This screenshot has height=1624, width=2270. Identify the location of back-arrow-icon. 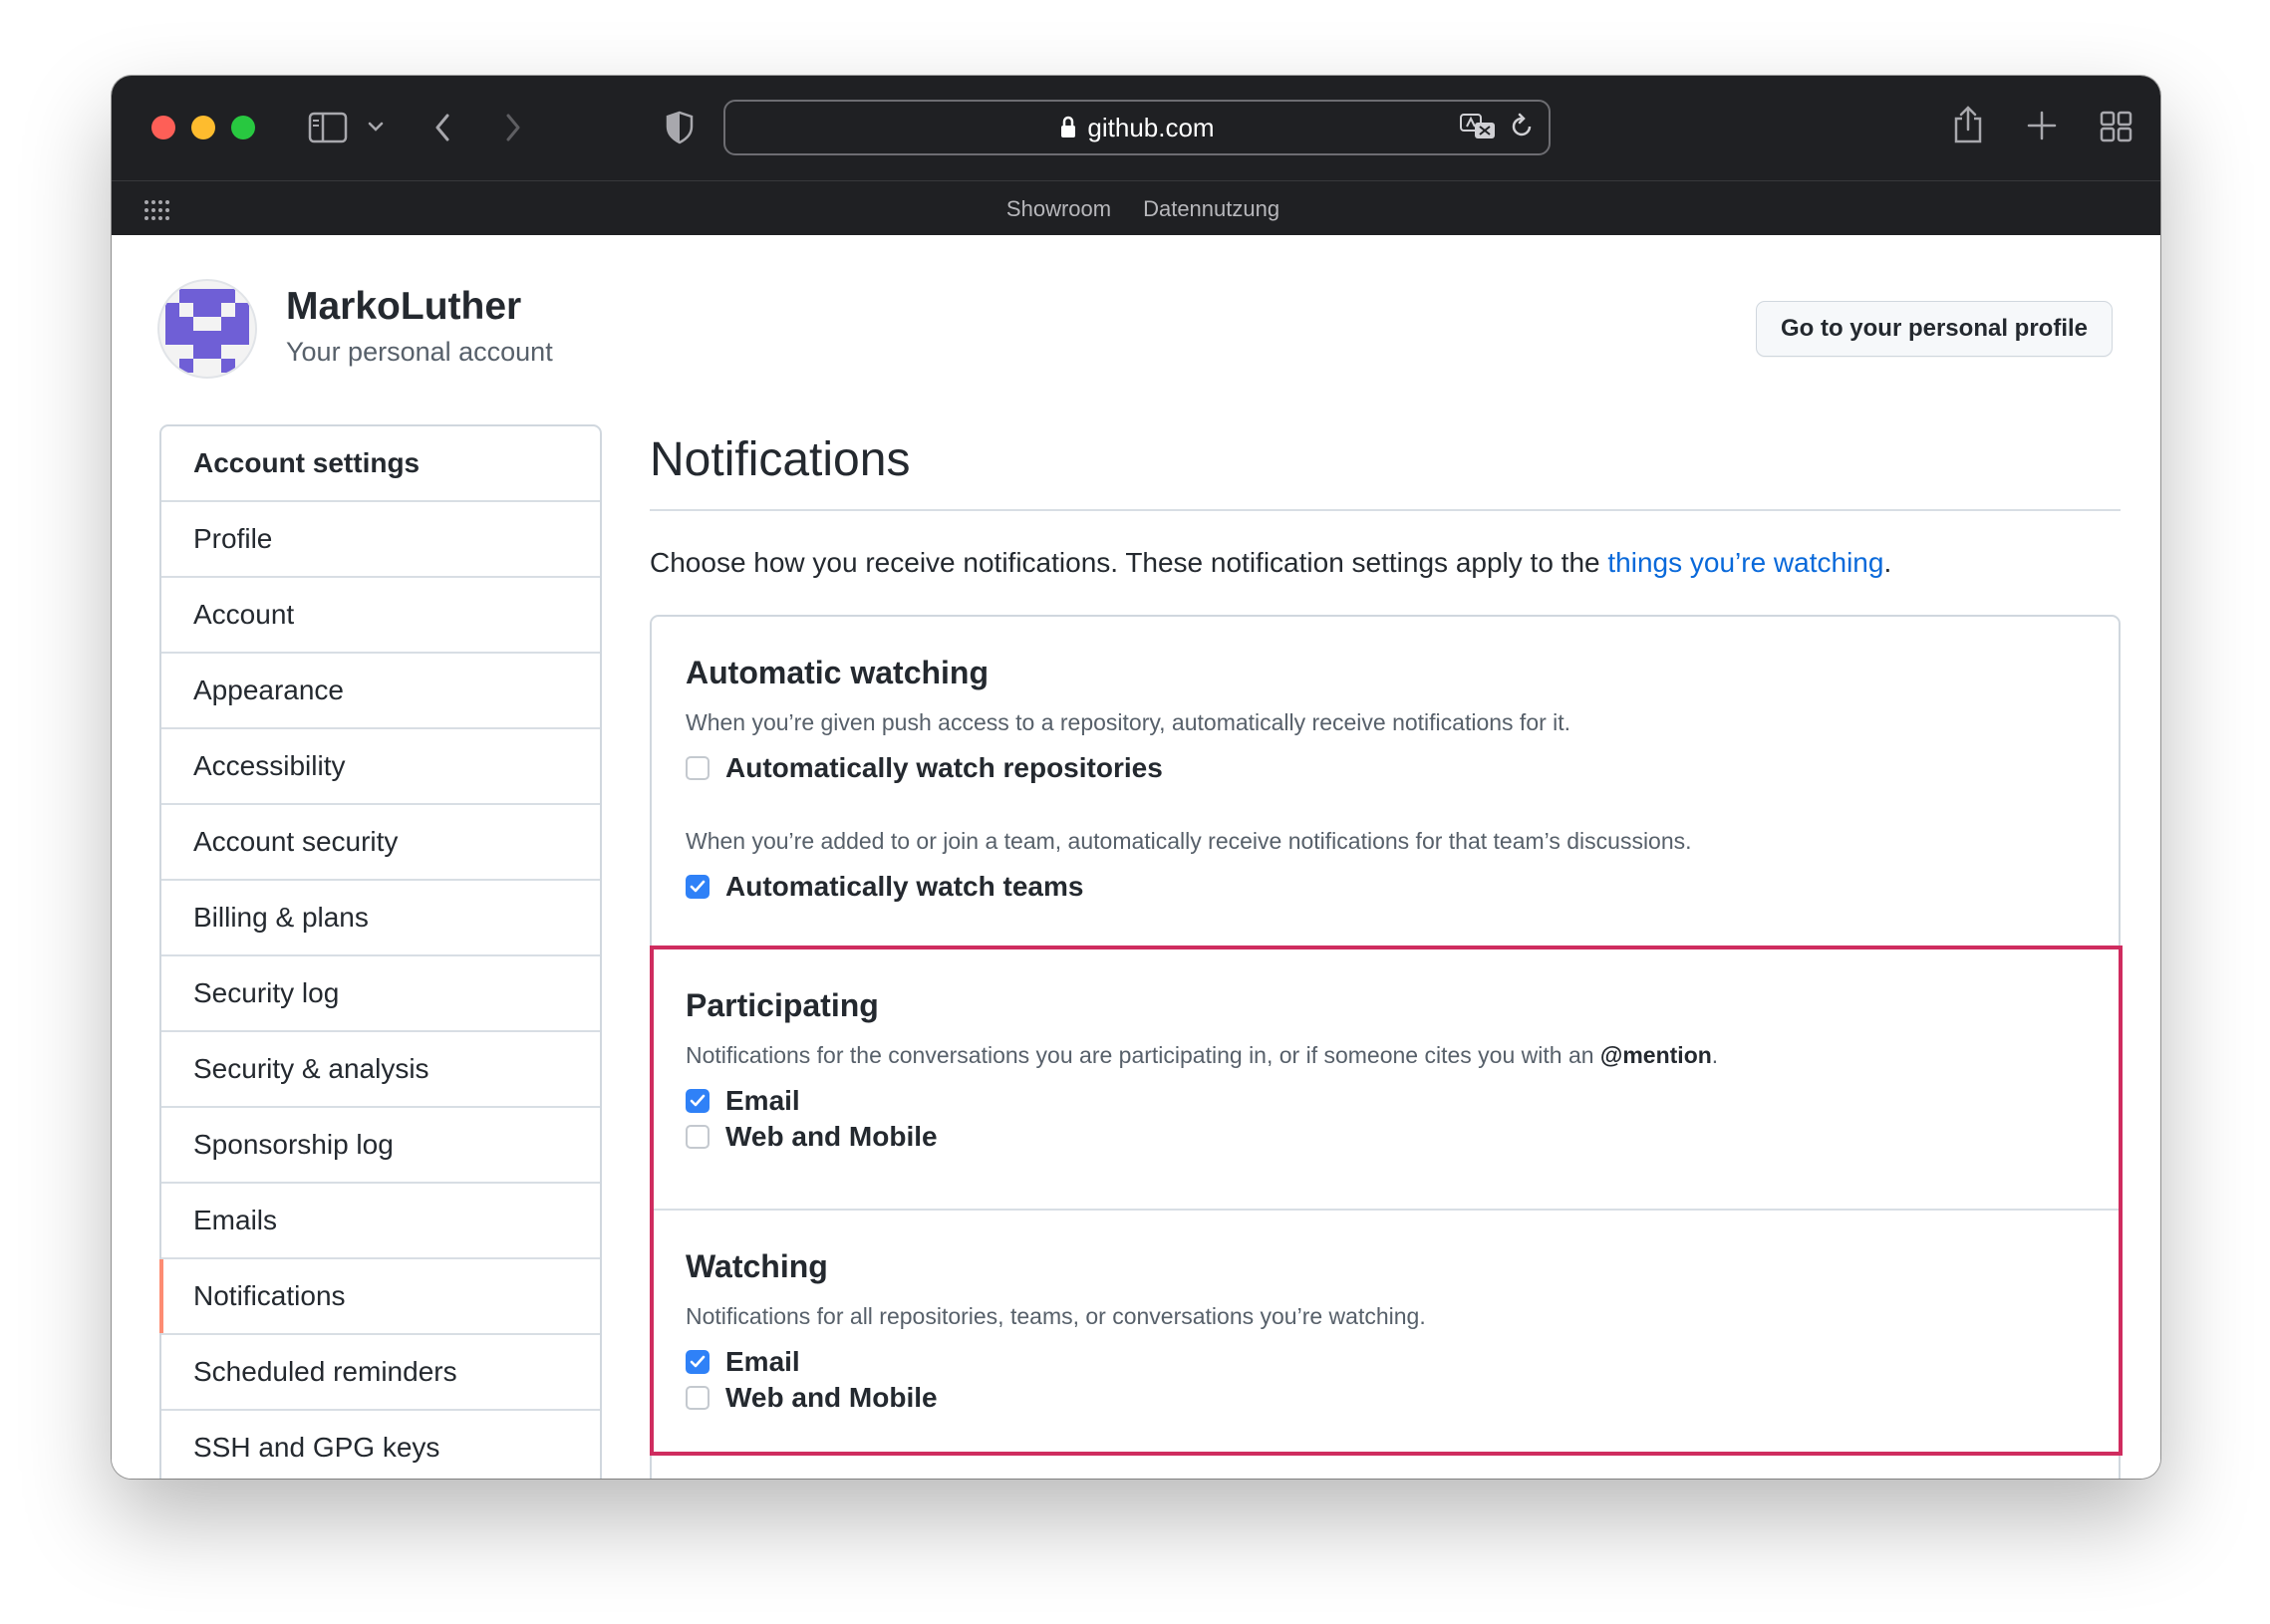
(442, 128).